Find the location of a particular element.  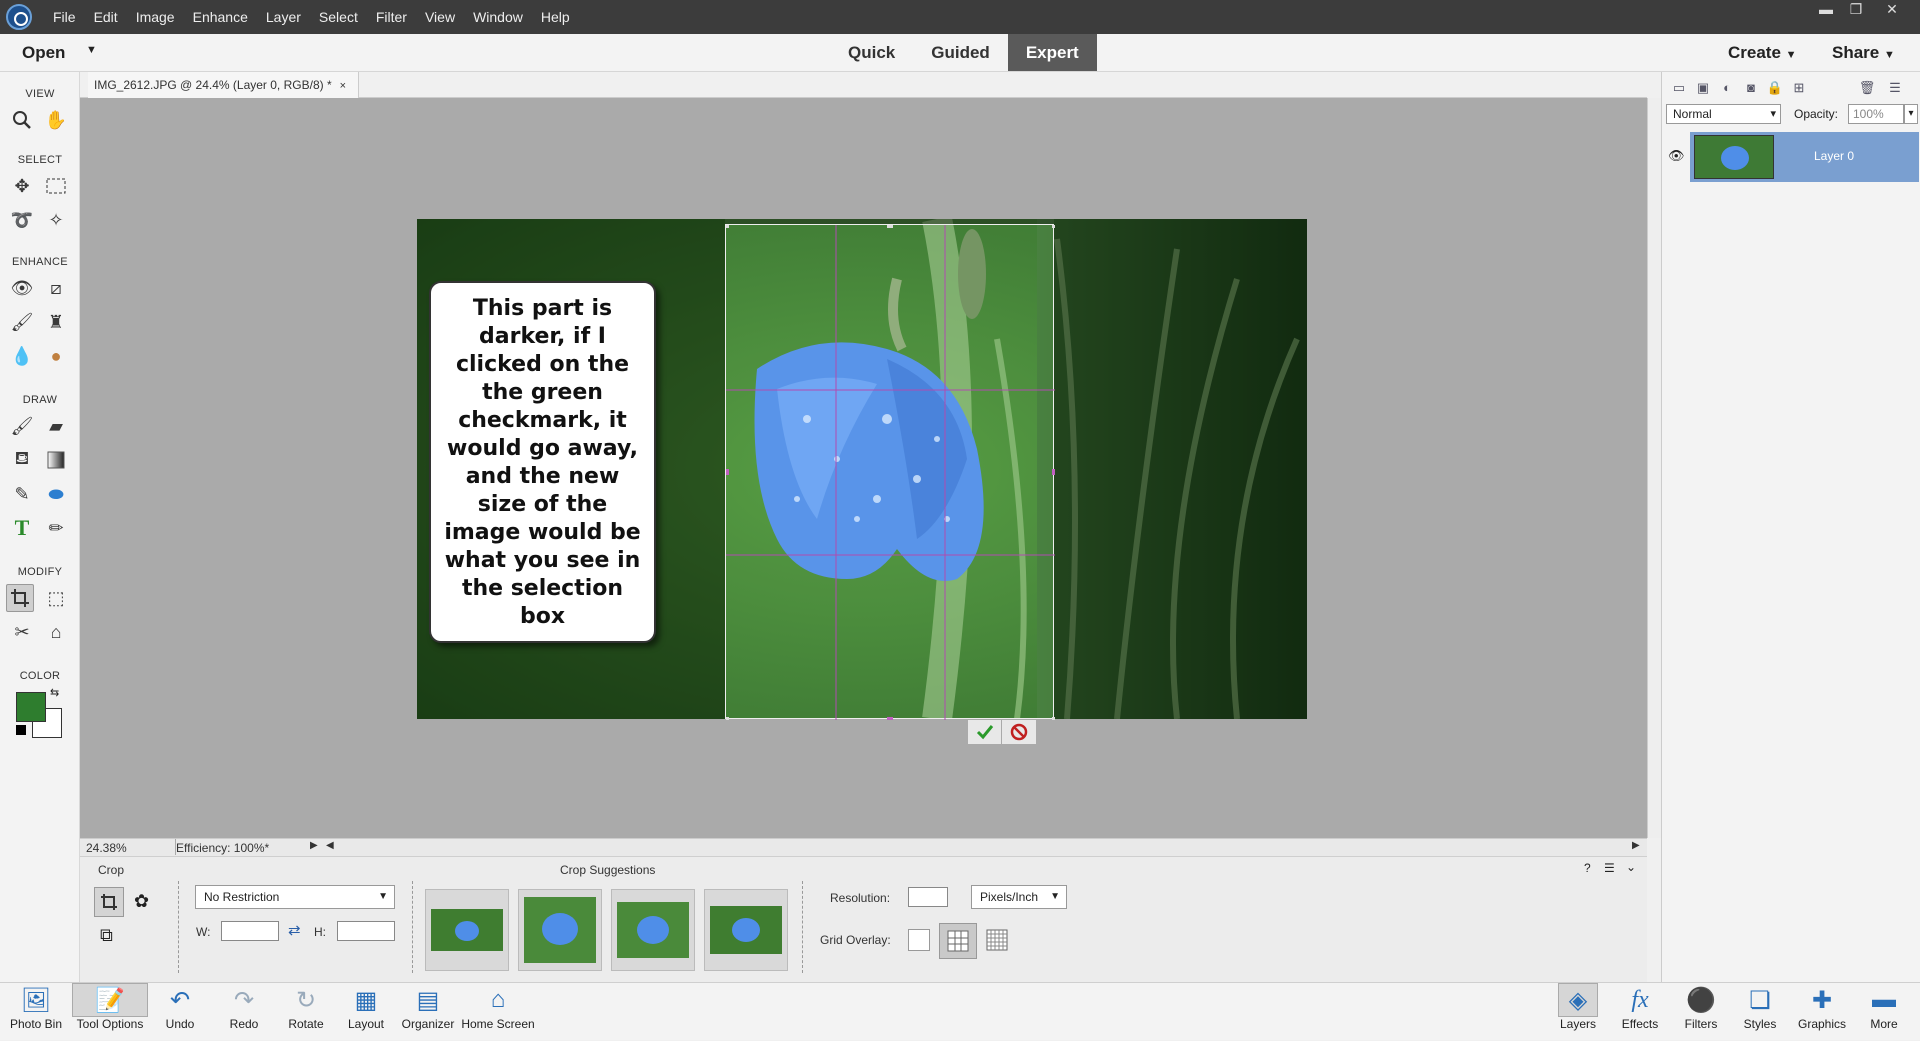

scroll-left-icon: ◀ is located at coordinates (330, 845).